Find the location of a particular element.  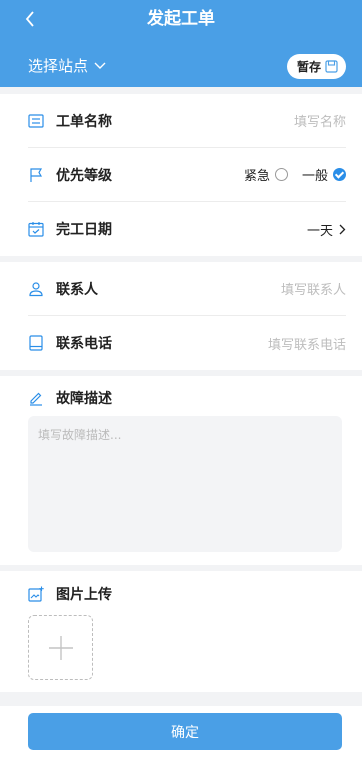

image-upload-button is located at coordinates (60, 647).